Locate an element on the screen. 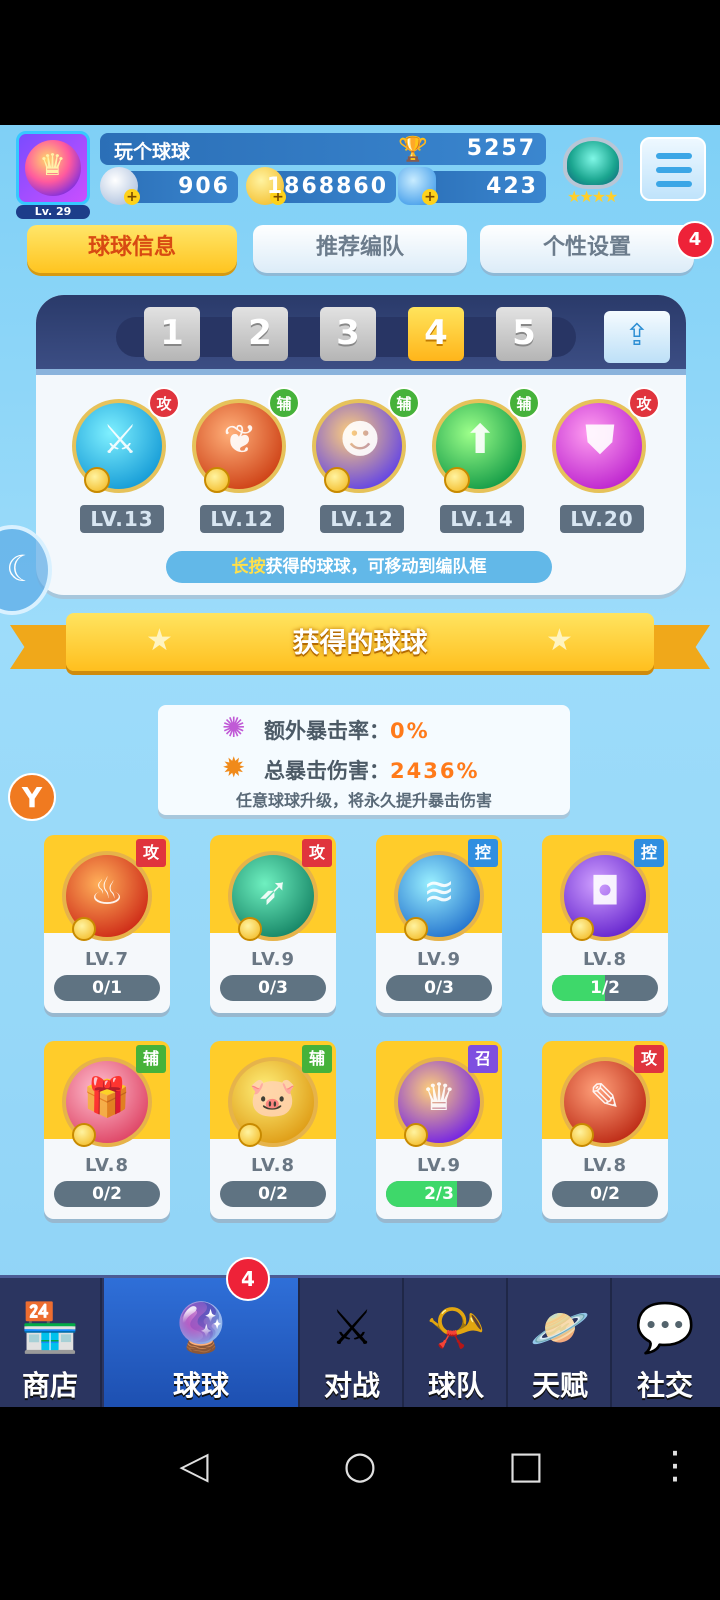 Image resolution: width=720 pixels, height=1600 pixels. gold-currency: + 1868860 is located at coordinates (321, 186).